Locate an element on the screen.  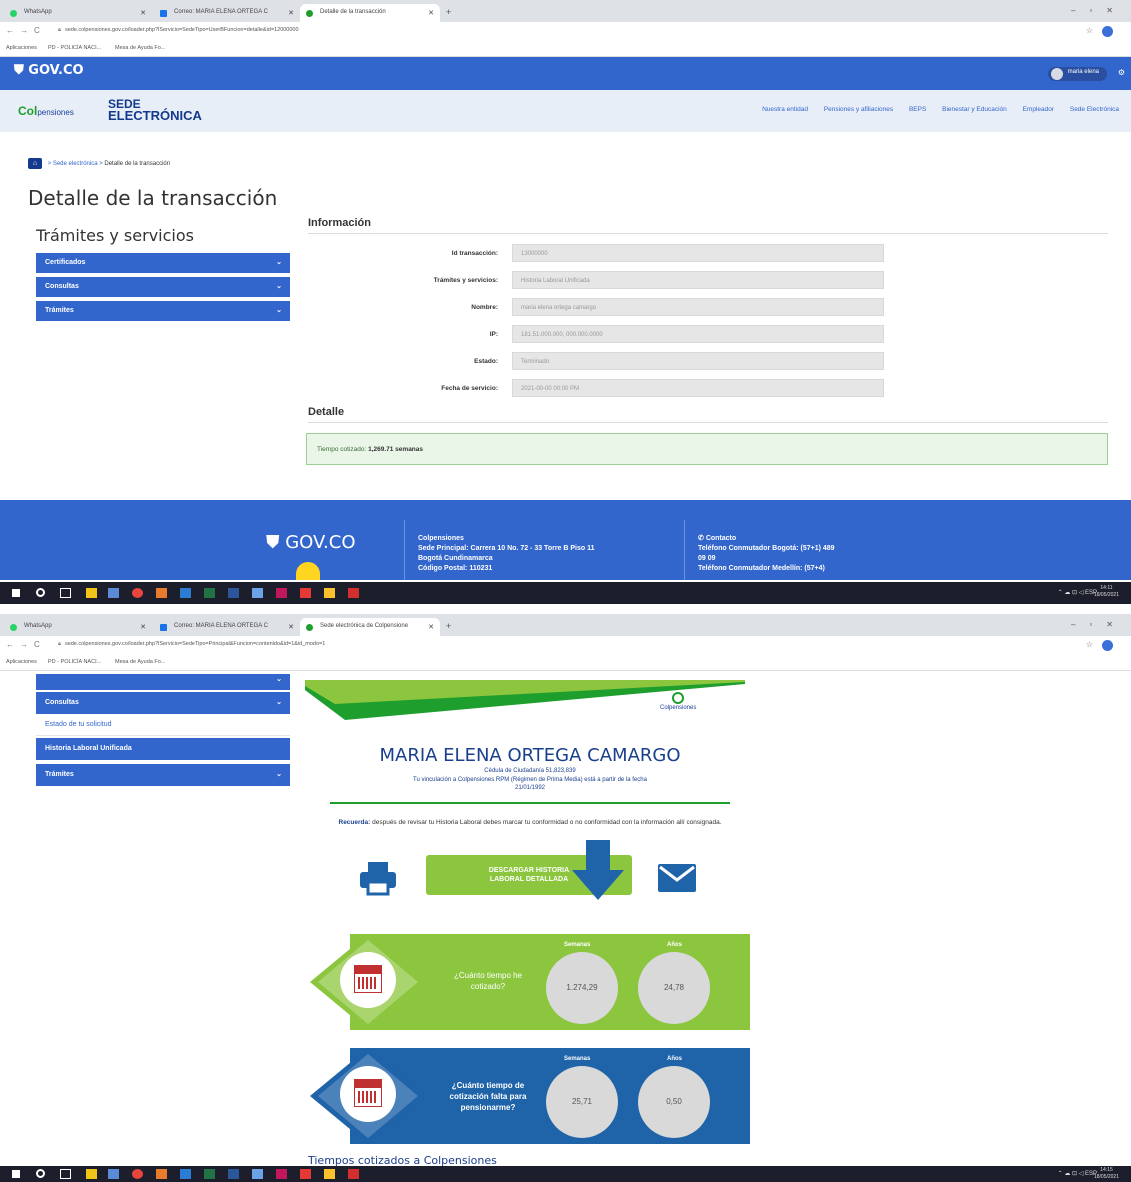
nav-nuestra-entidad: Nuestra entidad is located at coordinates (785, 109).